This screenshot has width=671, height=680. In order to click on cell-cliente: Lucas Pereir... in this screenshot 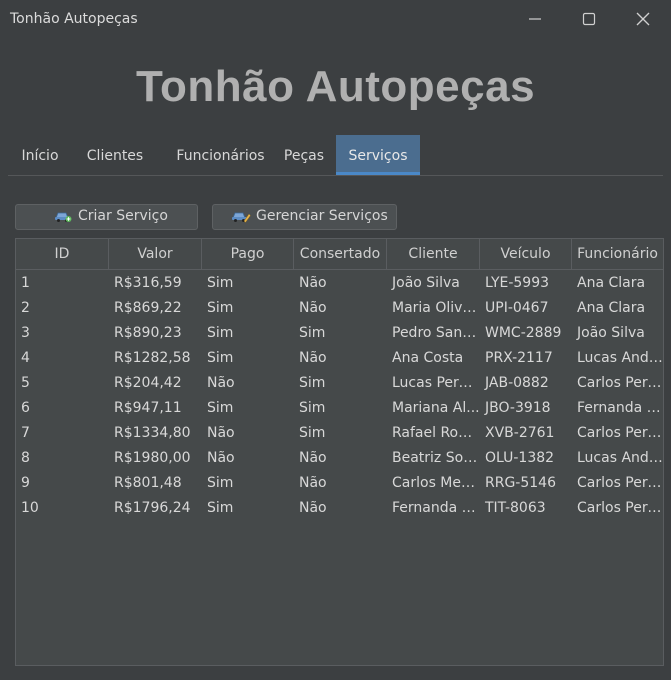, I will do `click(436, 383)`.